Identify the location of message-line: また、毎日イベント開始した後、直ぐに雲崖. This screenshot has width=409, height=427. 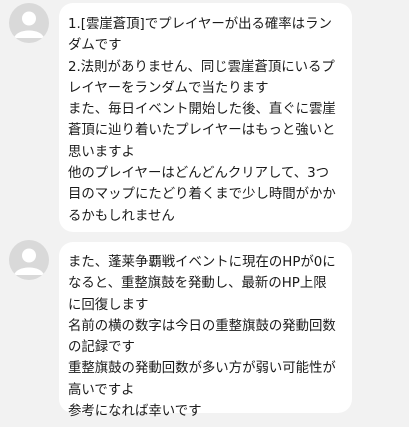
(202, 110).